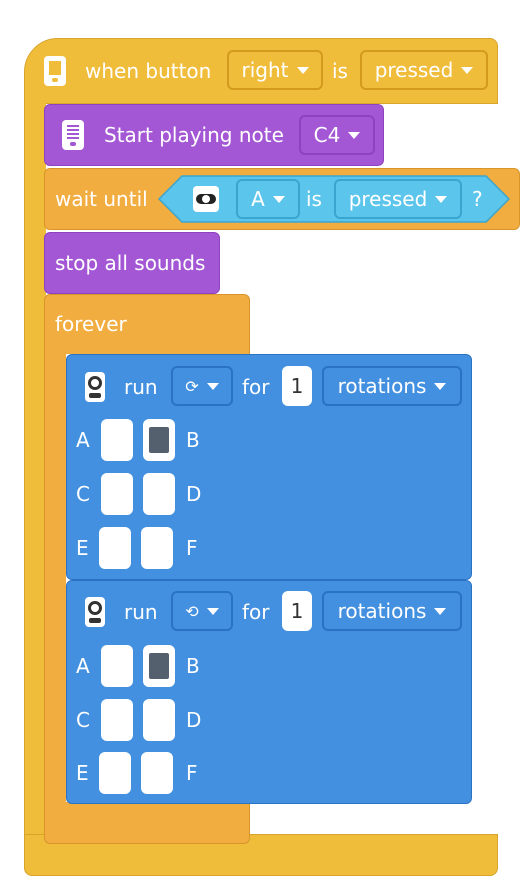 The image size is (532, 890). I want to click on button-dropdown: right, so click(275, 70).